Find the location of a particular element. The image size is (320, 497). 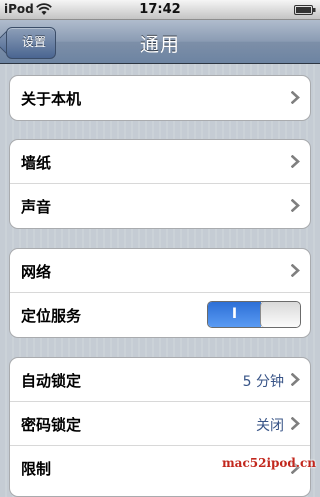

row-label: 声音 is located at coordinates (36, 207).